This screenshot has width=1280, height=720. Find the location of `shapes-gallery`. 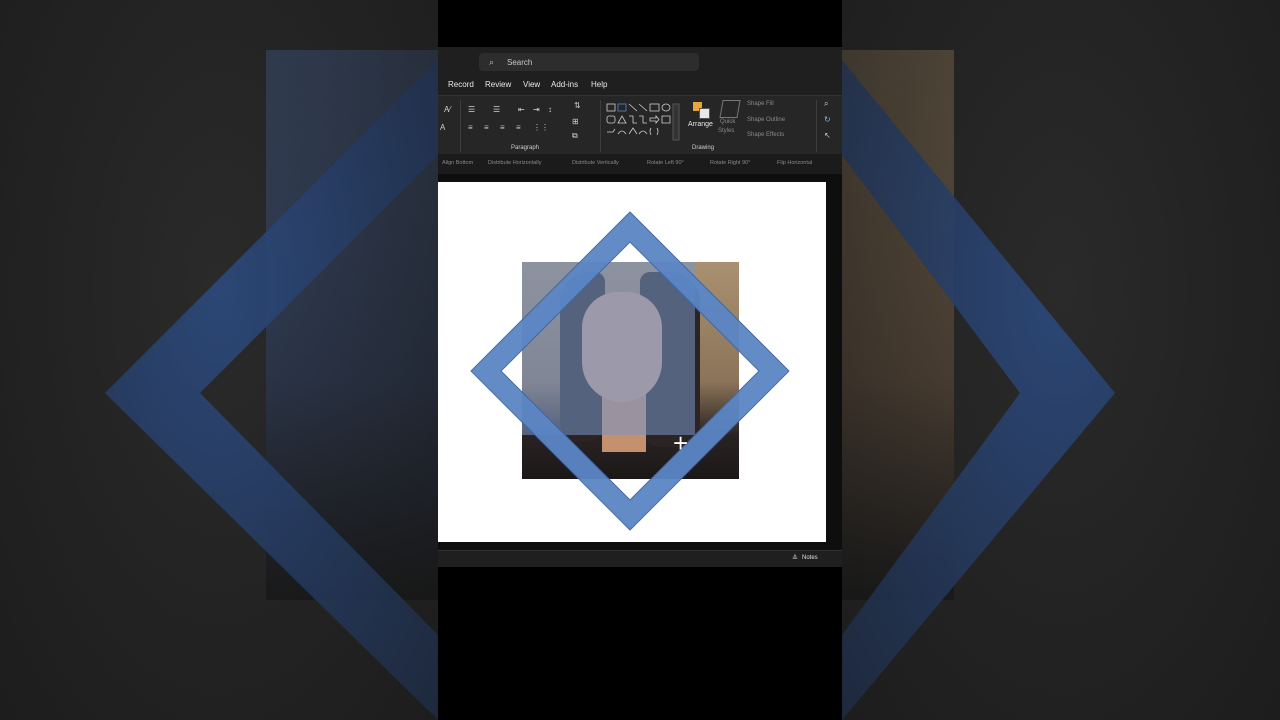

shapes-gallery is located at coordinates (643, 123).